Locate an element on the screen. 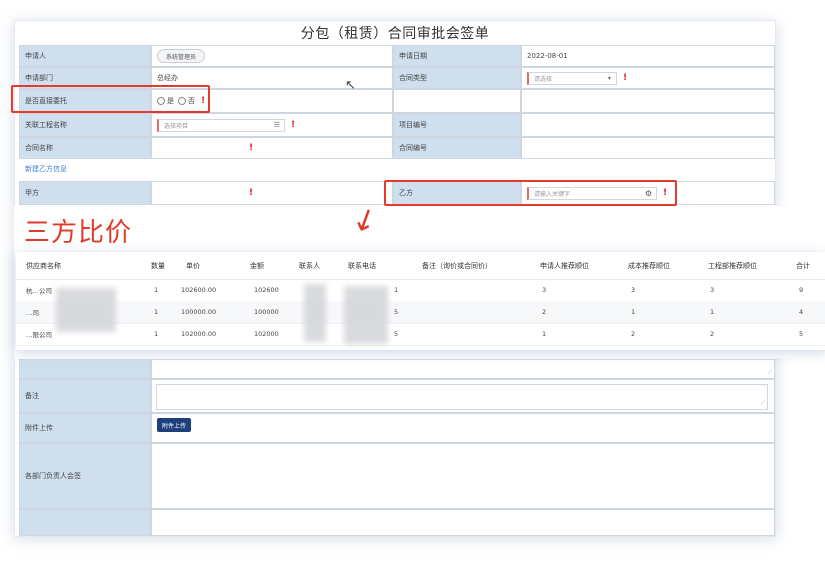 The height and width of the screenshot is (564, 825). amount-cell: 102600 is located at coordinates (266, 290).